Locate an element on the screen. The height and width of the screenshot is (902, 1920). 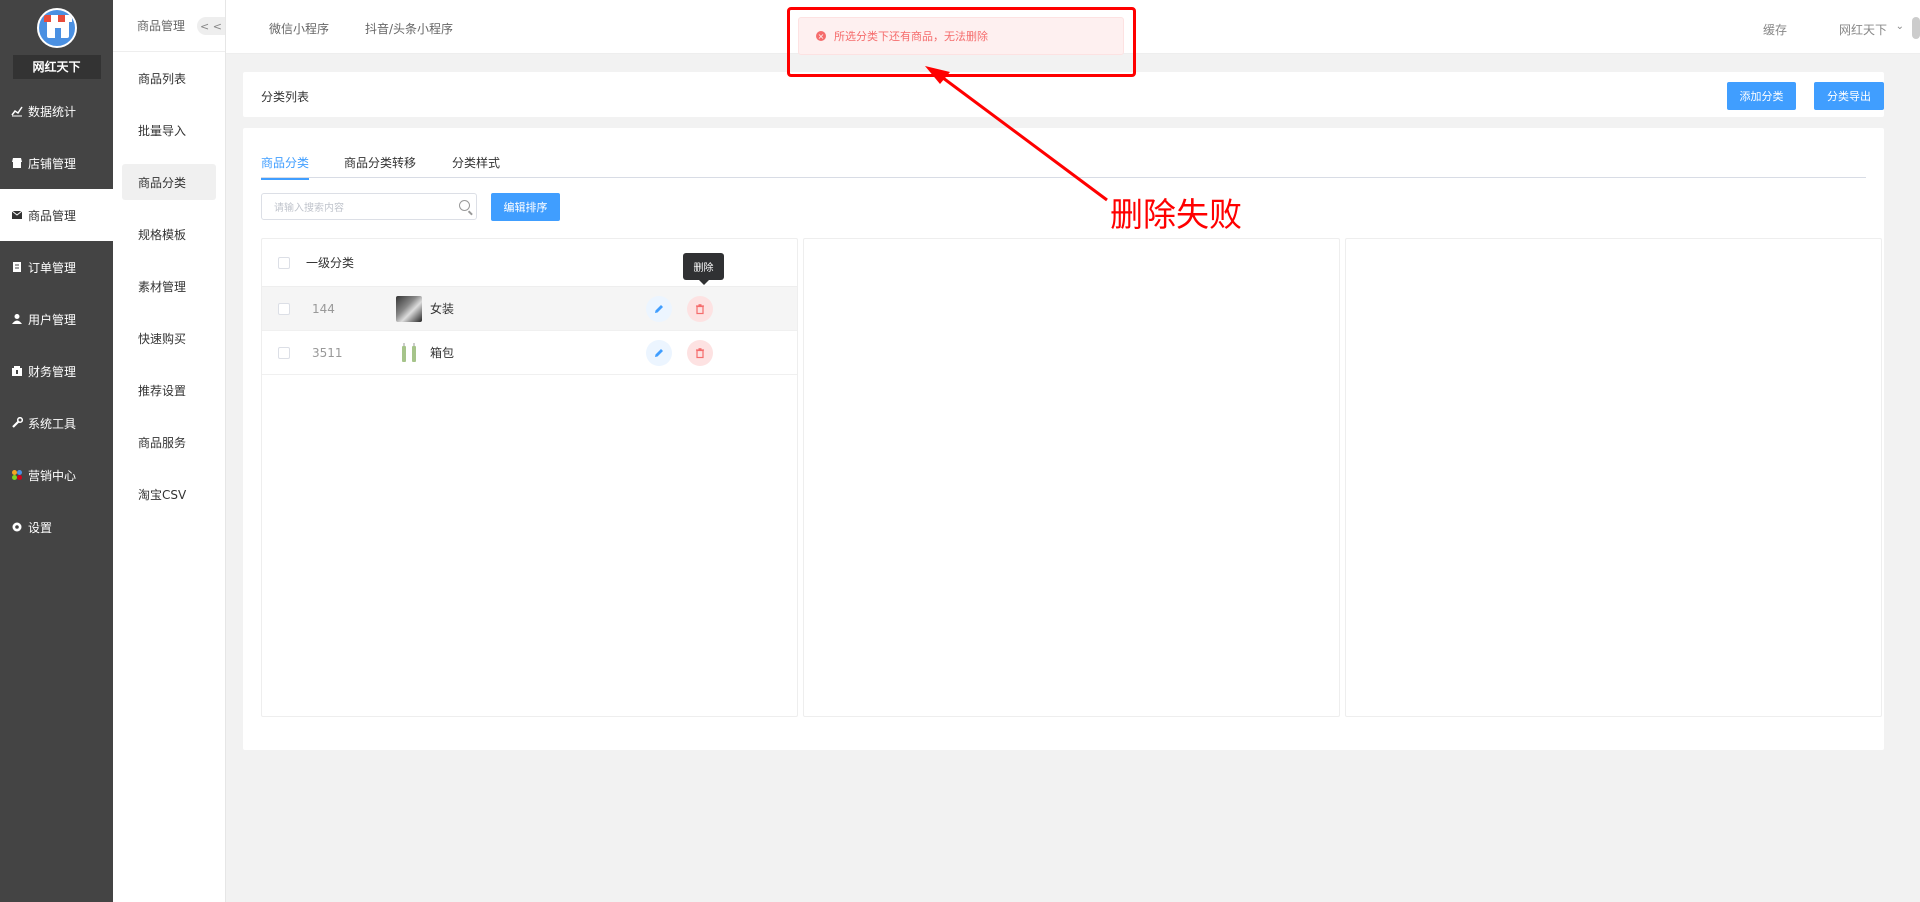
annotation-label: 删除失败 is located at coordinates (1176, 214).